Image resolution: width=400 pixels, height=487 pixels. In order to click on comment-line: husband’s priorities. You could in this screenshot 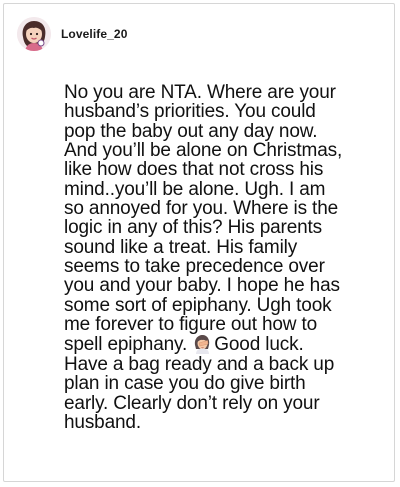, I will do `click(190, 112)`.